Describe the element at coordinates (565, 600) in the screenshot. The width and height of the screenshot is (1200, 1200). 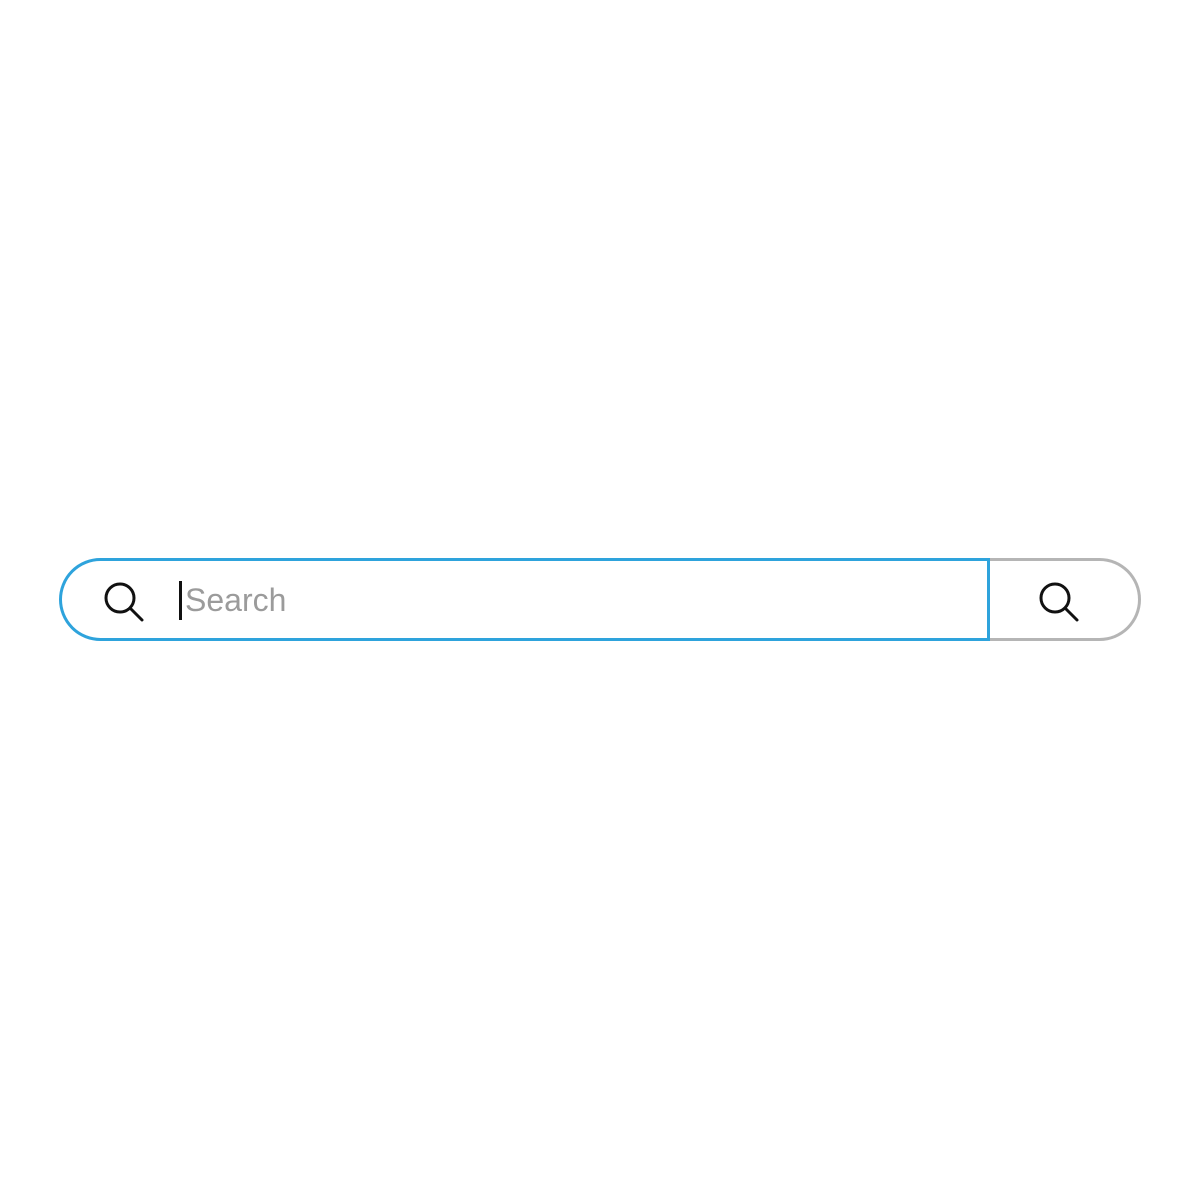
I see `search-input` at that location.